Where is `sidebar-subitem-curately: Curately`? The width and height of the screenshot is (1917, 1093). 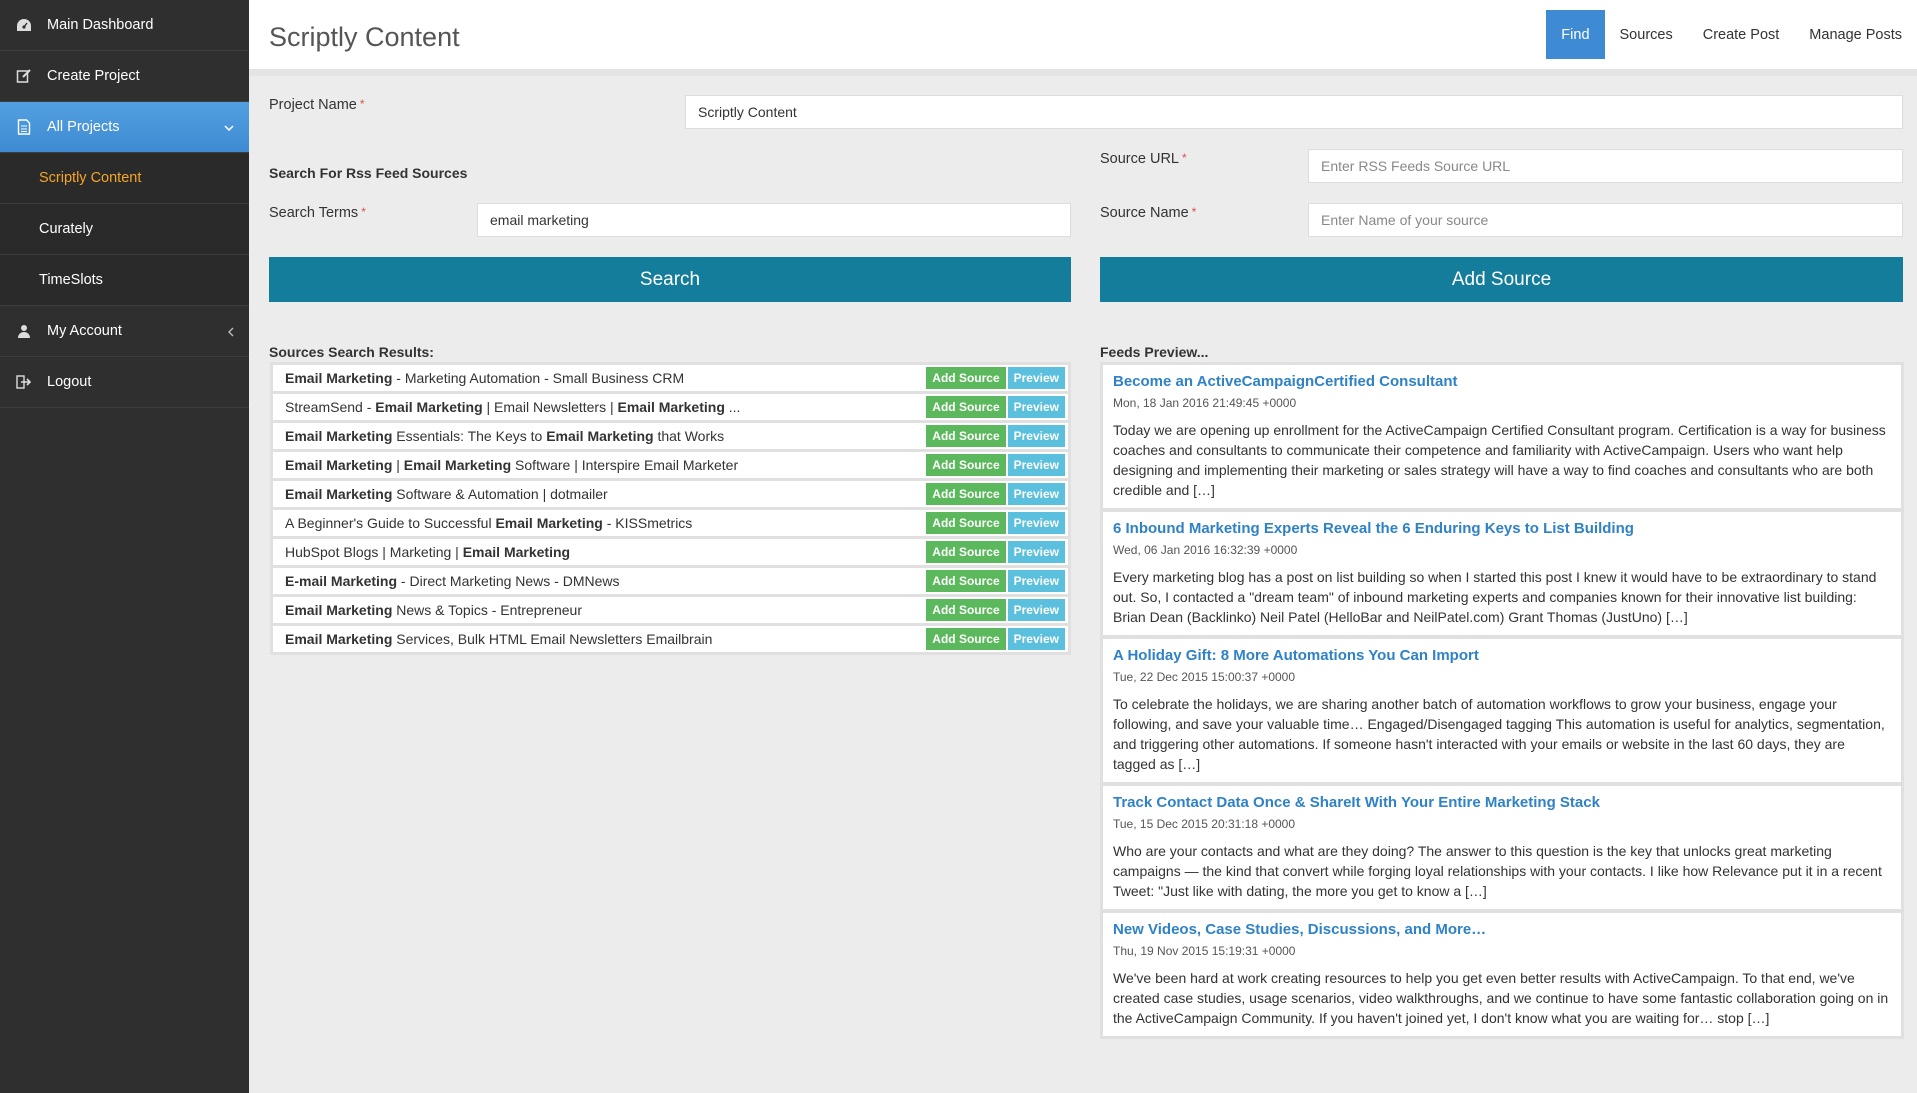
sidebar-subitem-curately: Curately is located at coordinates (124, 229).